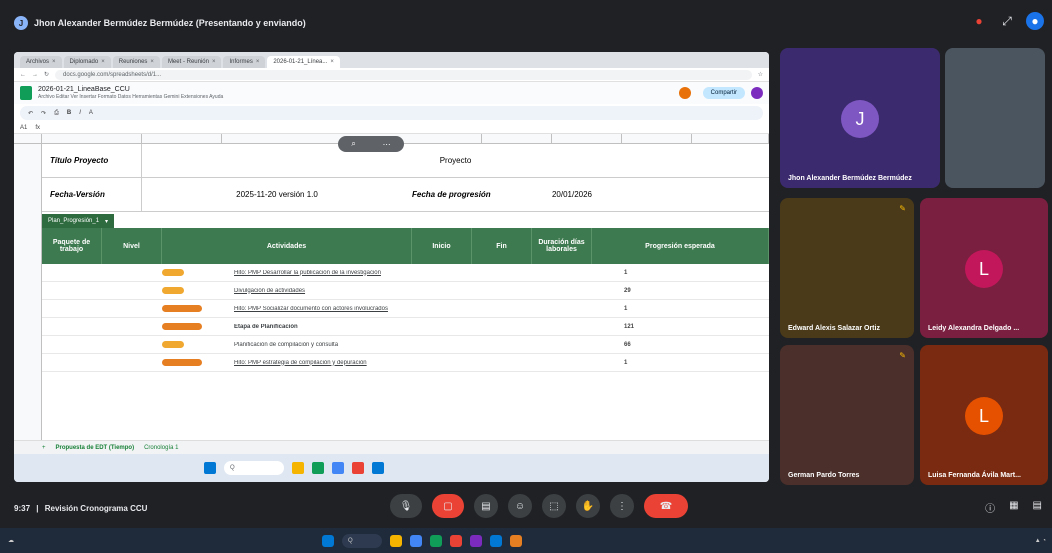 This screenshot has height=553, width=1052. I want to click on participant-tile: ✎ German Pardo Torres, so click(847, 415).